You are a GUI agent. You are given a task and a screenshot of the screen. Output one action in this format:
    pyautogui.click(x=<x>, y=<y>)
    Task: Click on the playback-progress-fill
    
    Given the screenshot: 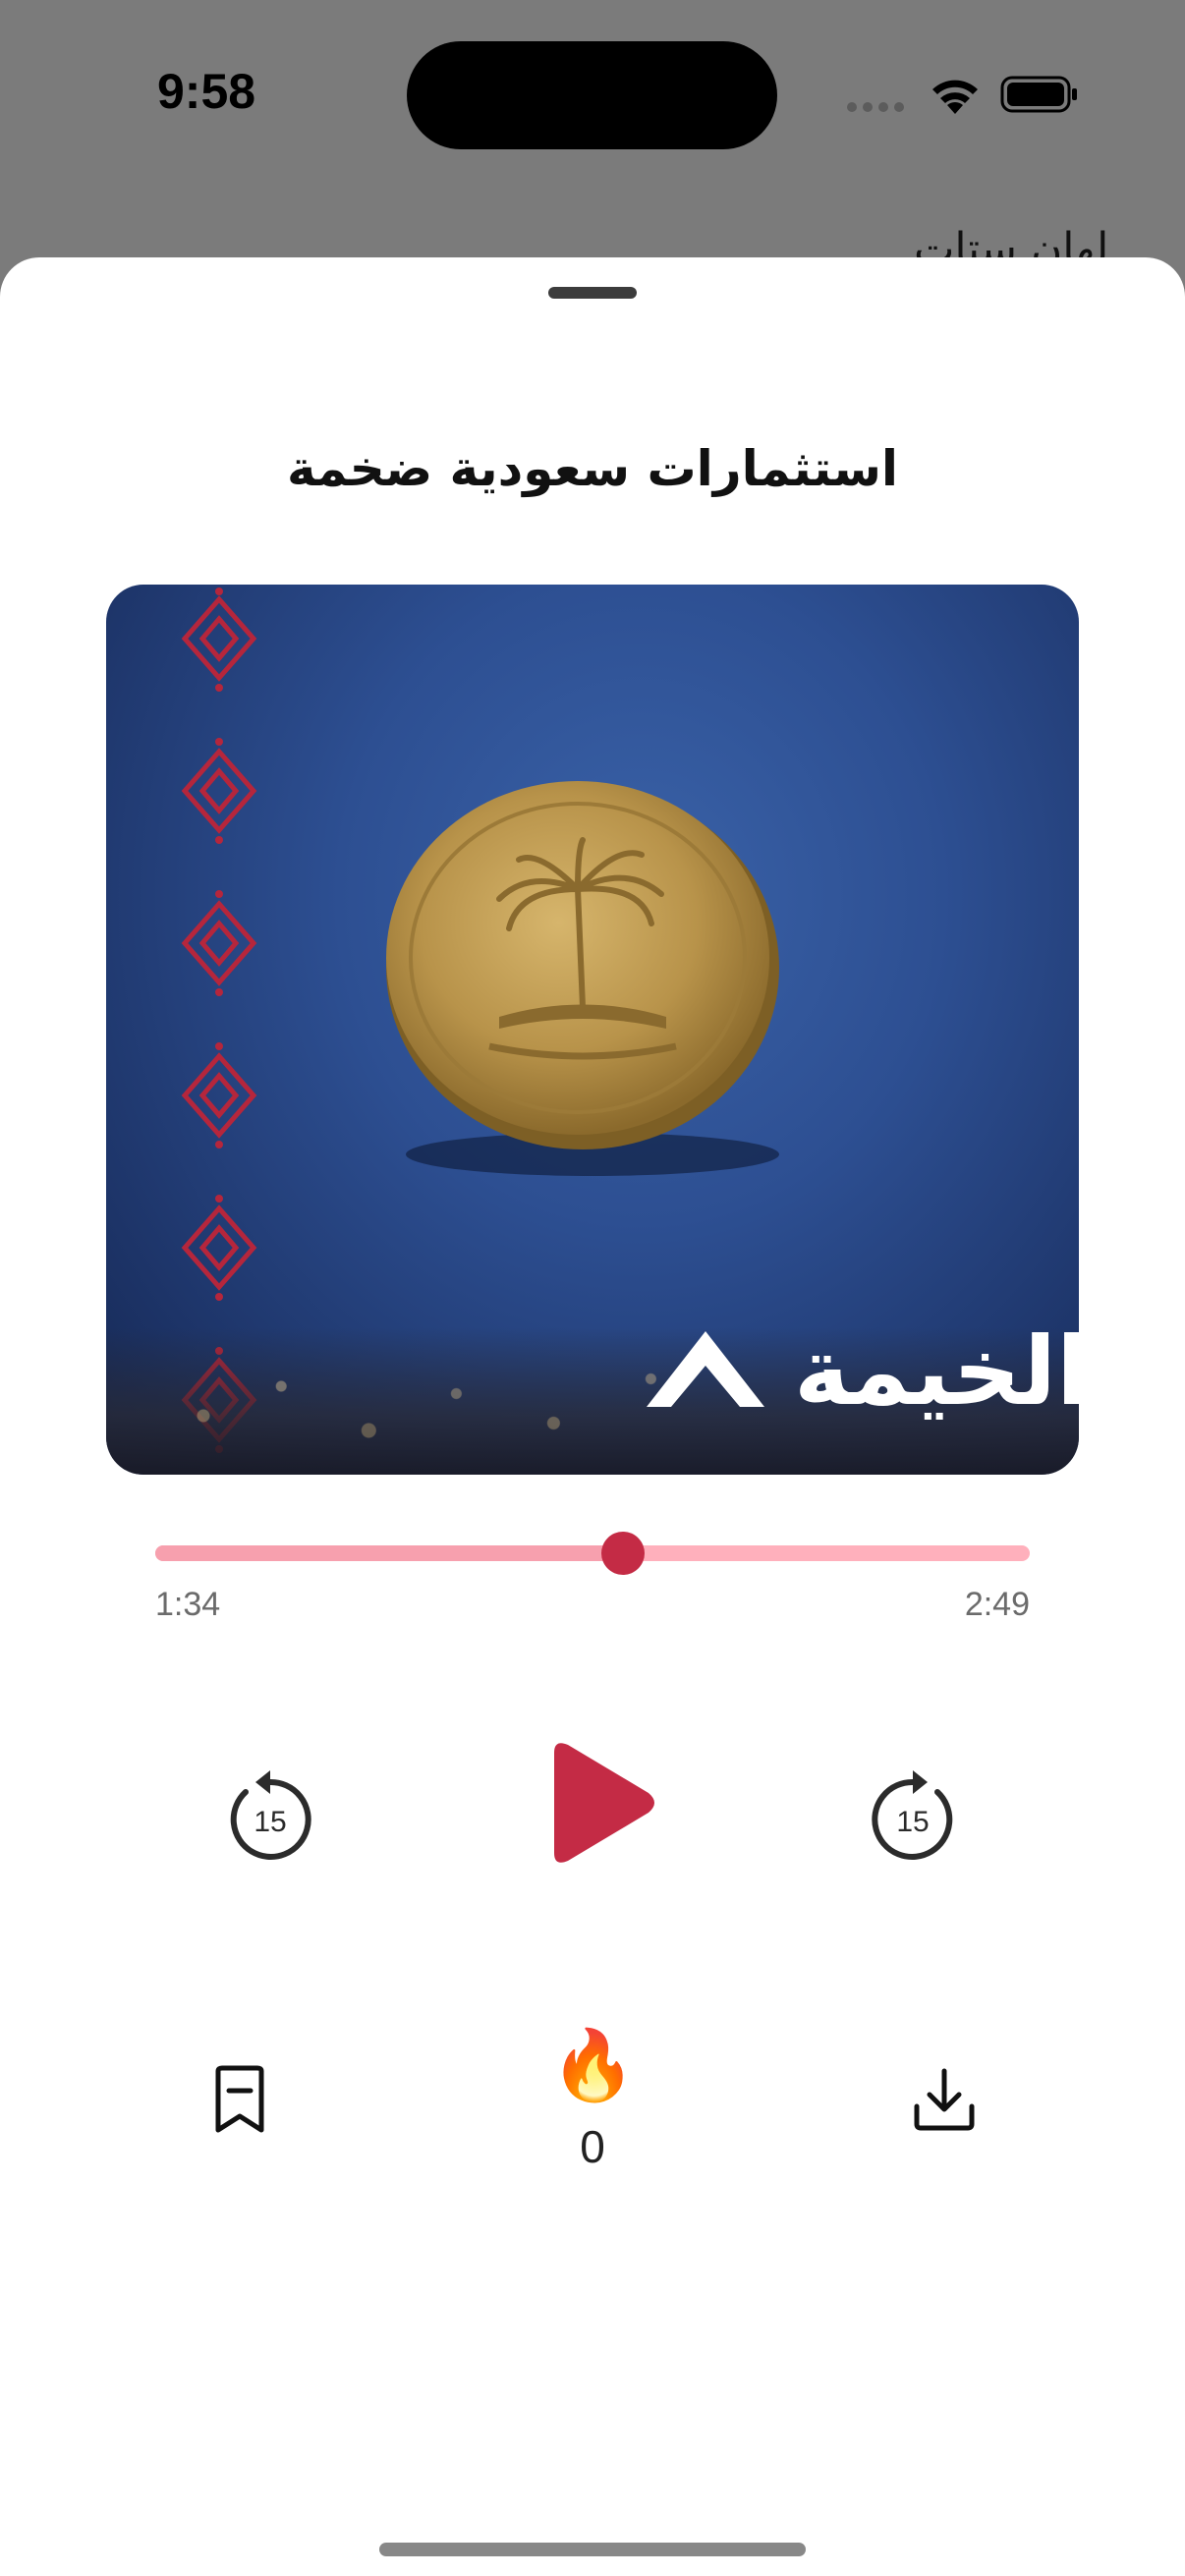 What is the action you would take?
    pyautogui.click(x=389, y=1553)
    